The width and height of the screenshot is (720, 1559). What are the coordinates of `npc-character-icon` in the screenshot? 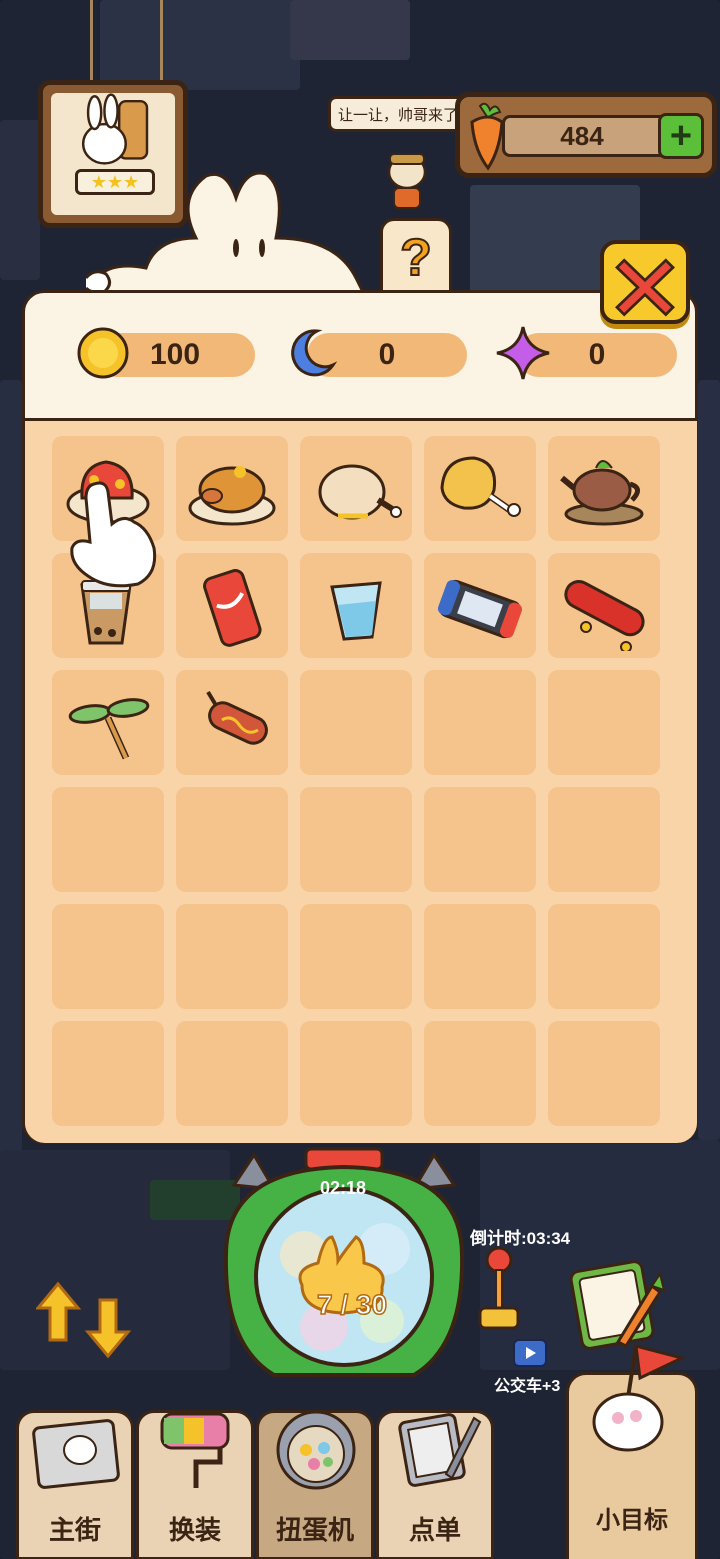 It's located at (407, 180).